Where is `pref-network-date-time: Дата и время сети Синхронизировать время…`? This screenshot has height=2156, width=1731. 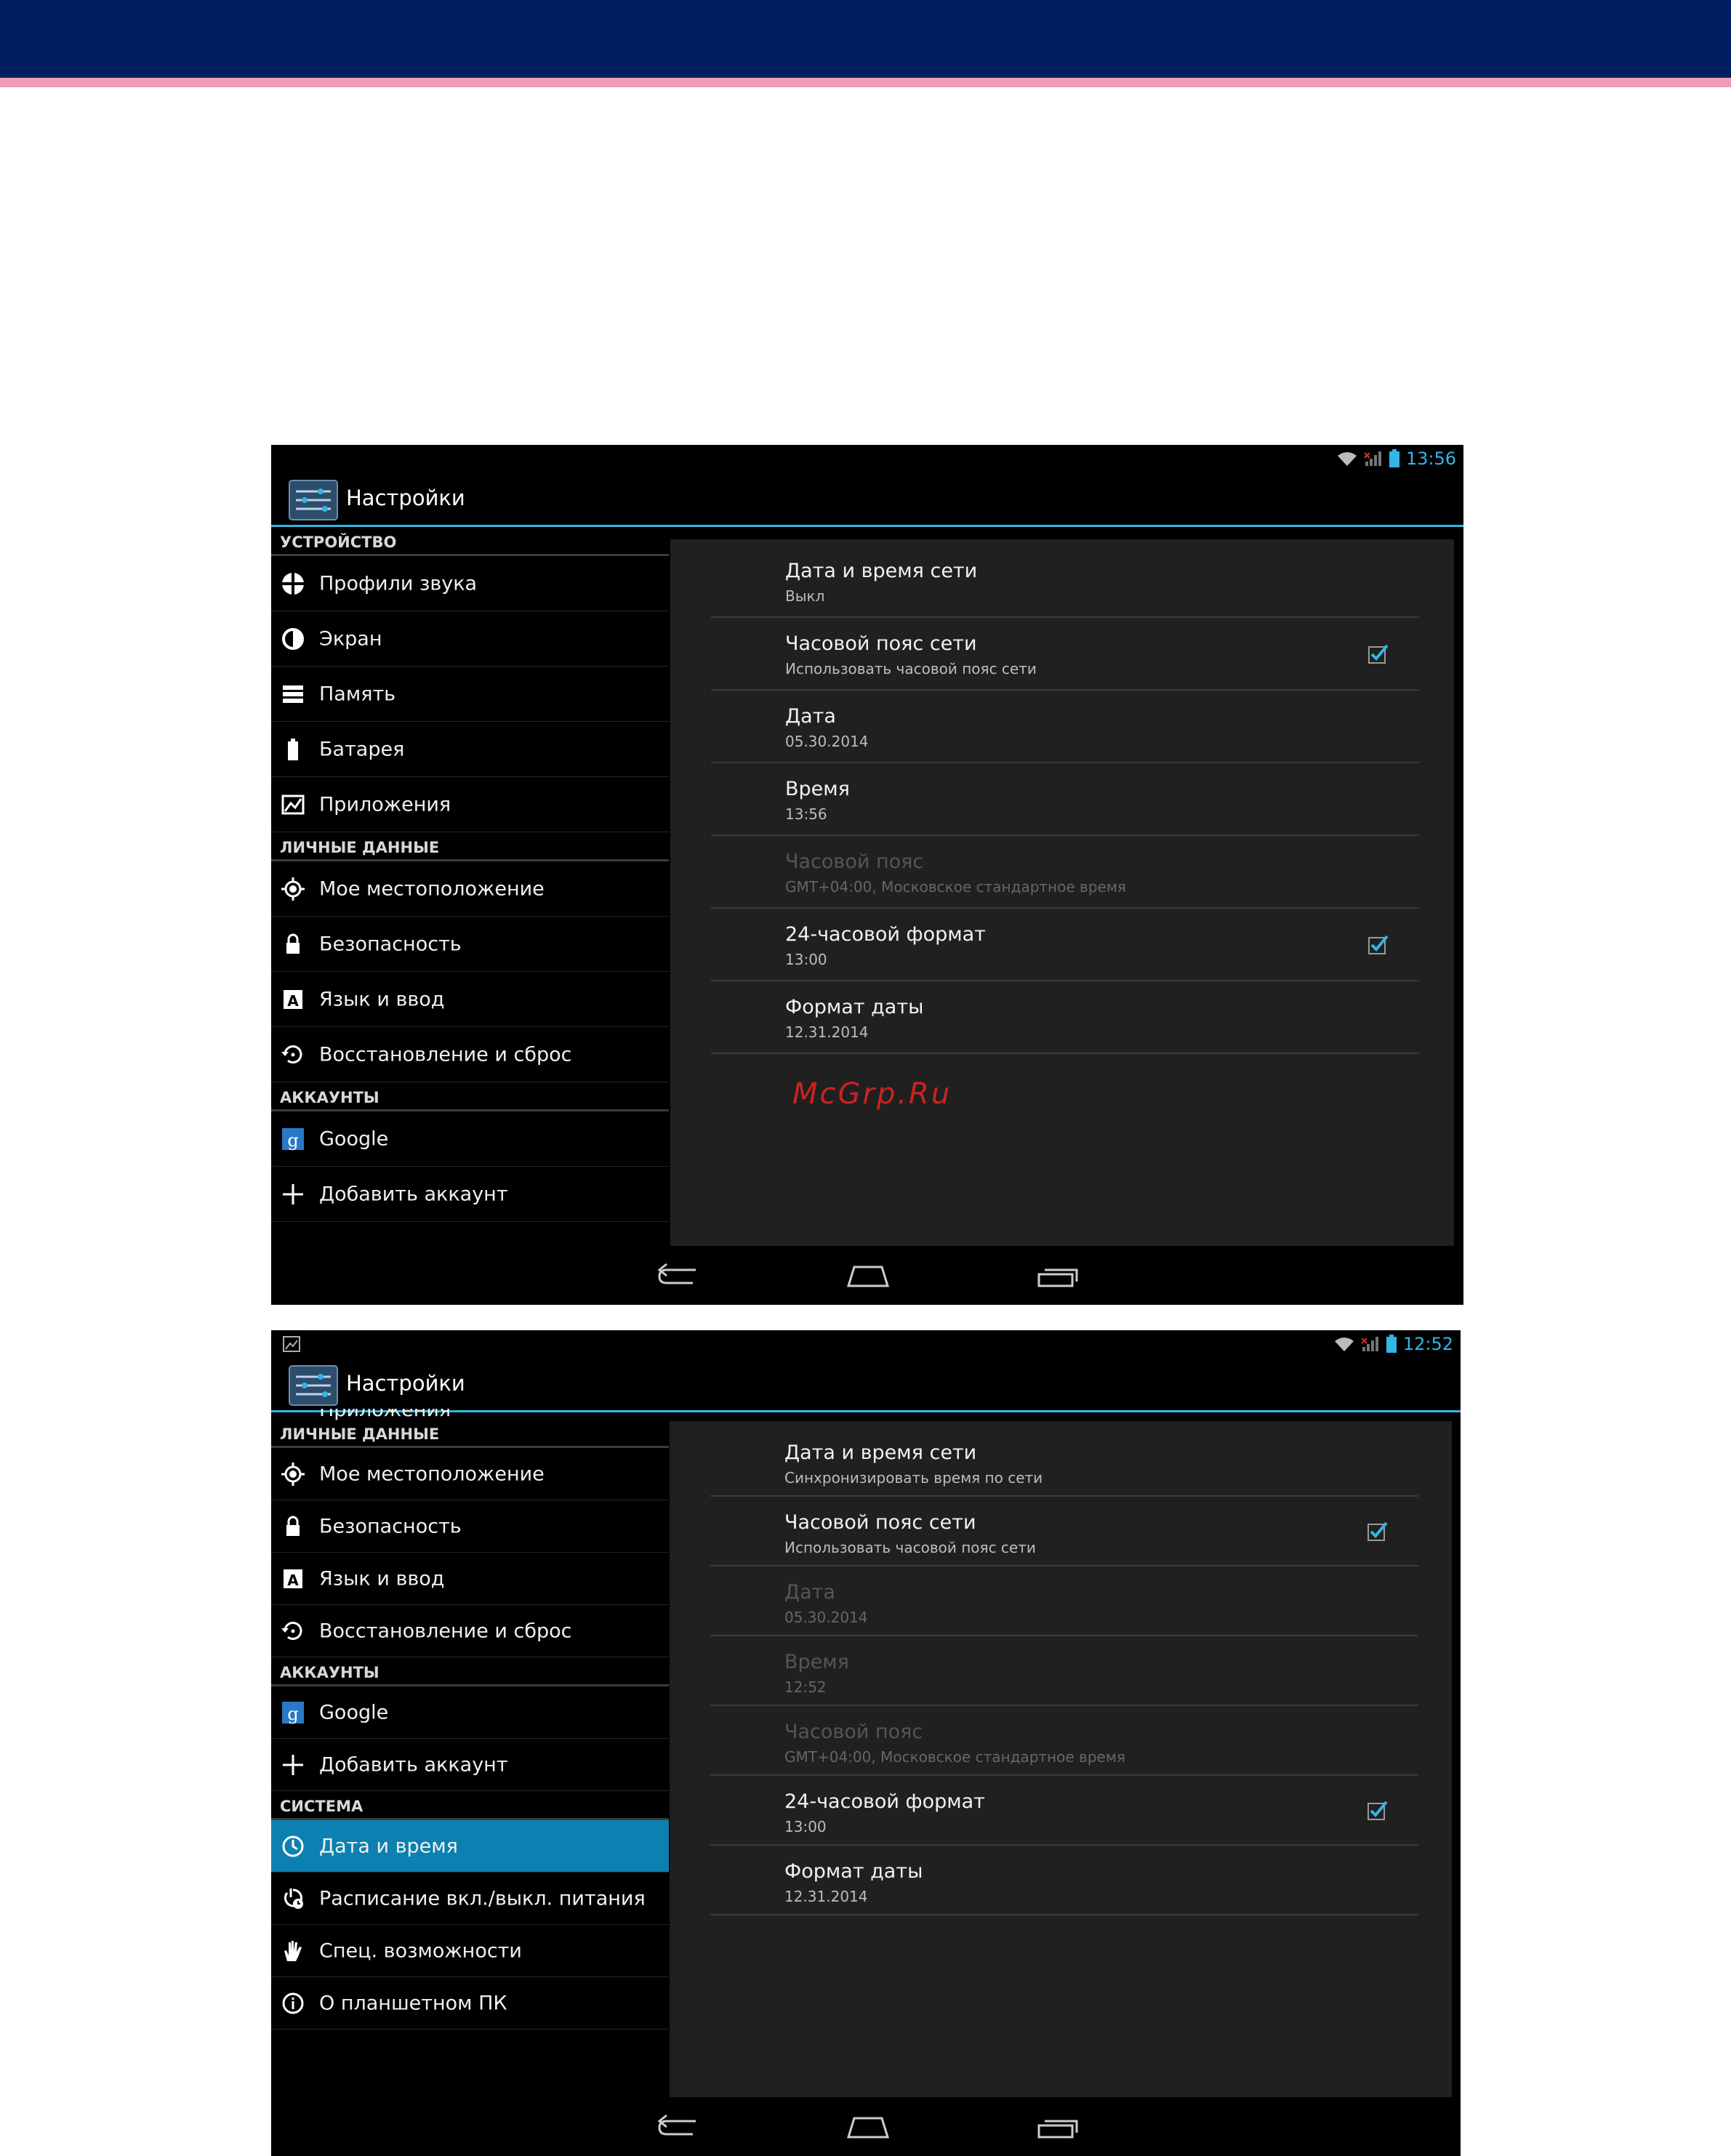
pref-network-date-time: Дата и время сети Синхронизировать время… is located at coordinates (1064, 1462).